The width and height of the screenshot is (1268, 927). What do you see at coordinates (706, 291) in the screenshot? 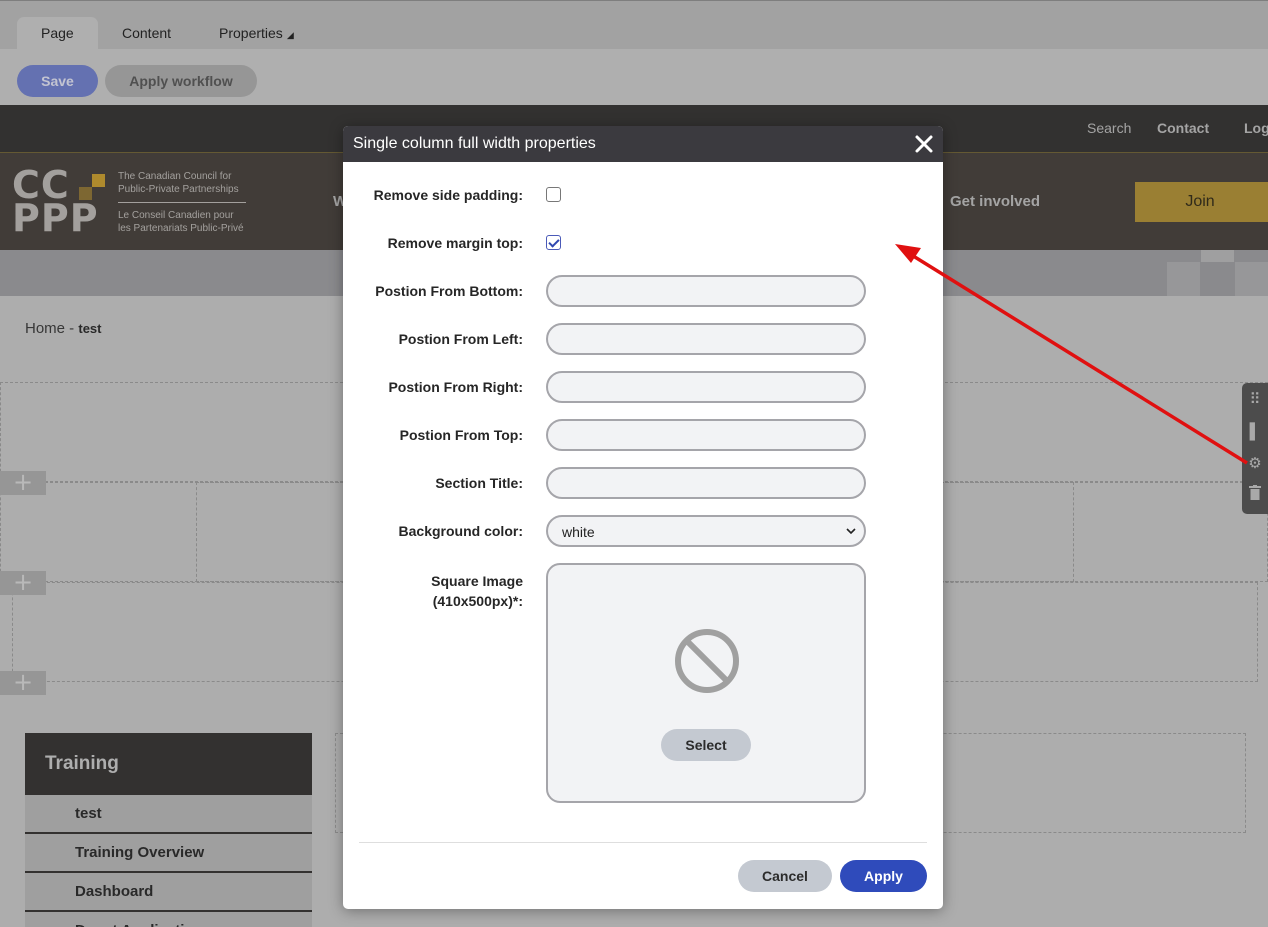
I see `position-bottom-input` at bounding box center [706, 291].